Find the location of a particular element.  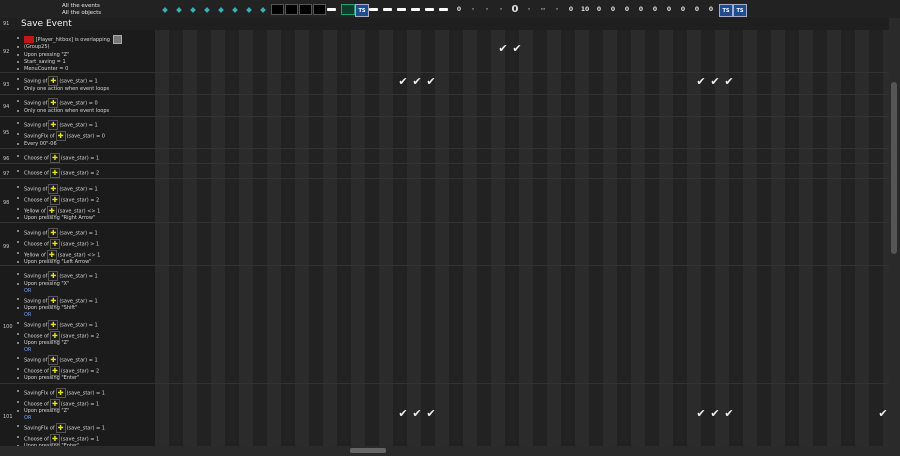

condition-value: (save_star) = 1 is located at coordinates (78, 301).